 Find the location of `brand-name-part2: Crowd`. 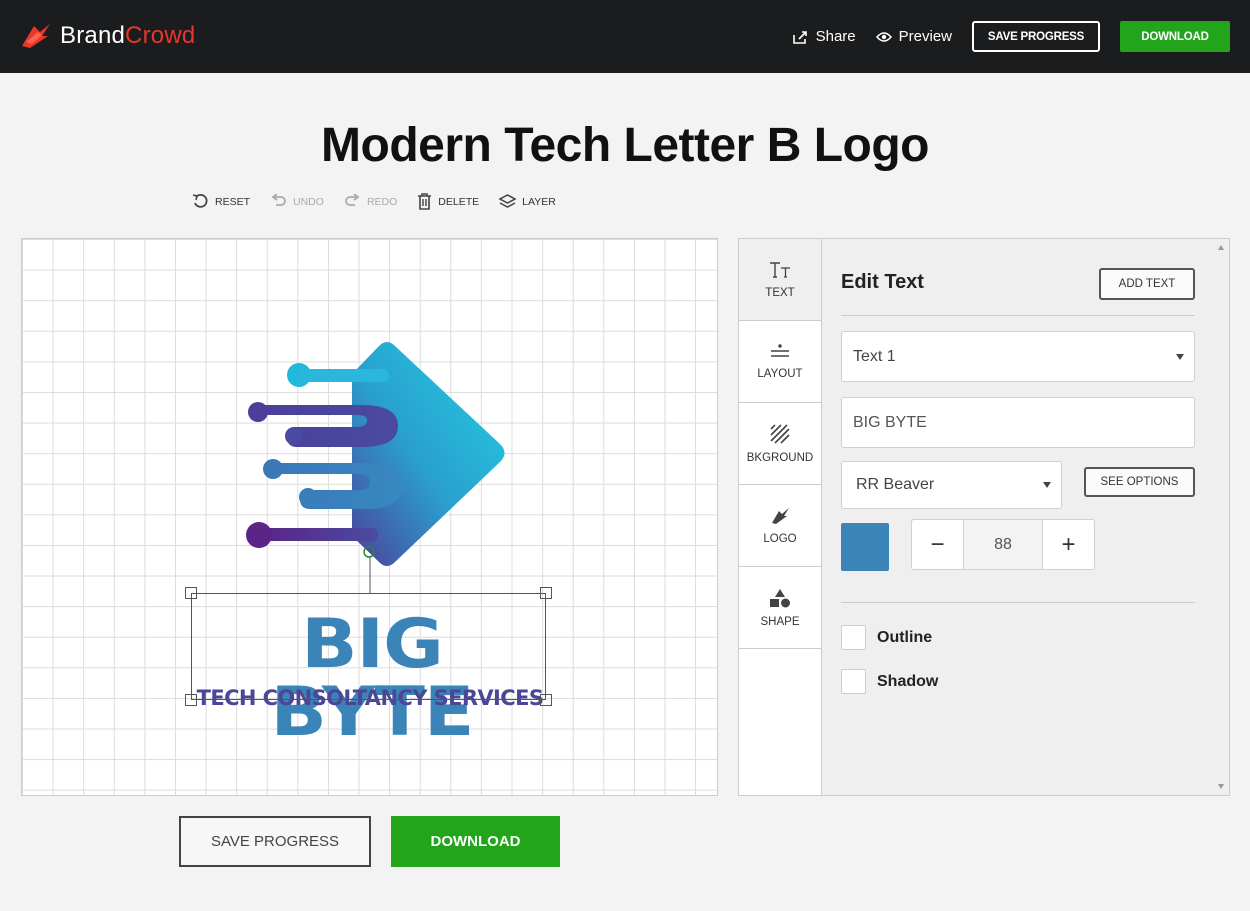

brand-name-part2: Crowd is located at coordinates (160, 35).